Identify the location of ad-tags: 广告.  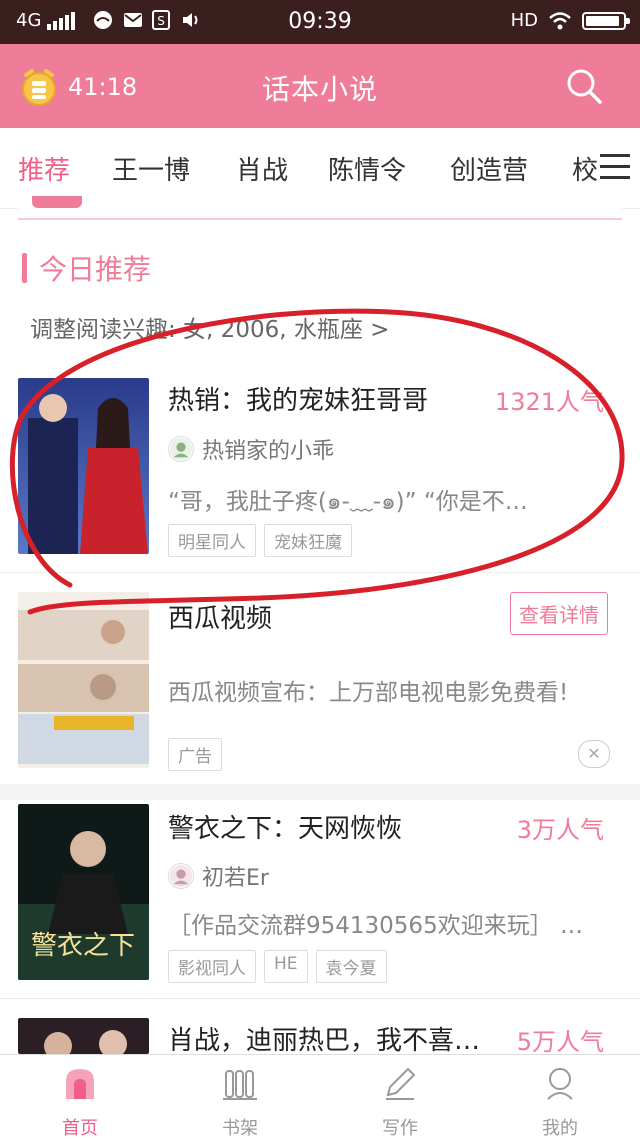
(195, 754).